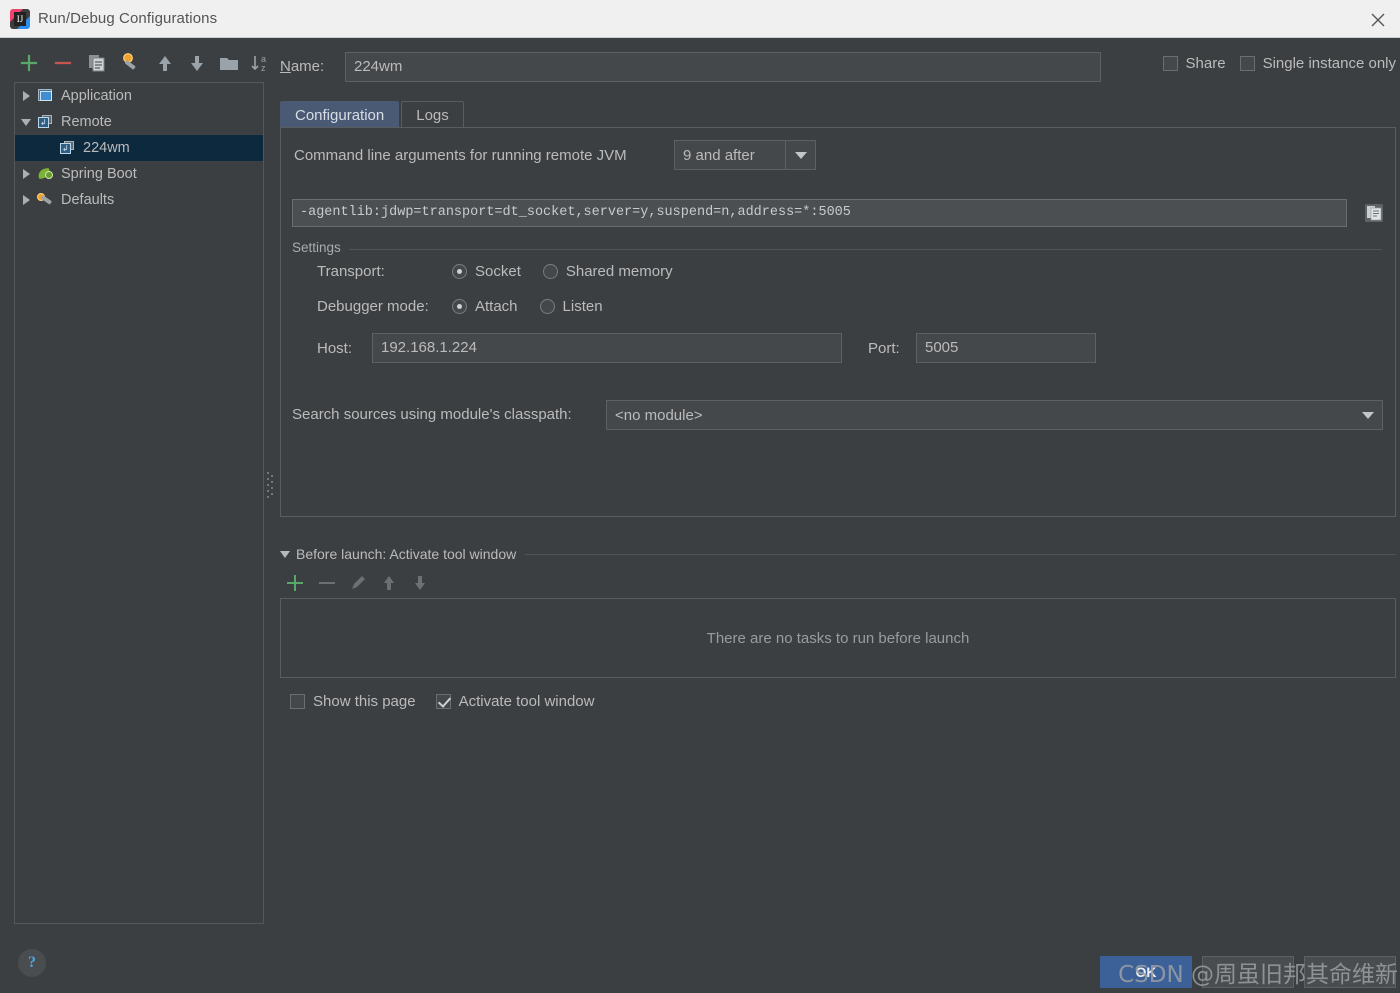 This screenshot has width=1400, height=993. What do you see at coordinates (20, 19) in the screenshot?
I see `intellij-idea-icon: IJ` at bounding box center [20, 19].